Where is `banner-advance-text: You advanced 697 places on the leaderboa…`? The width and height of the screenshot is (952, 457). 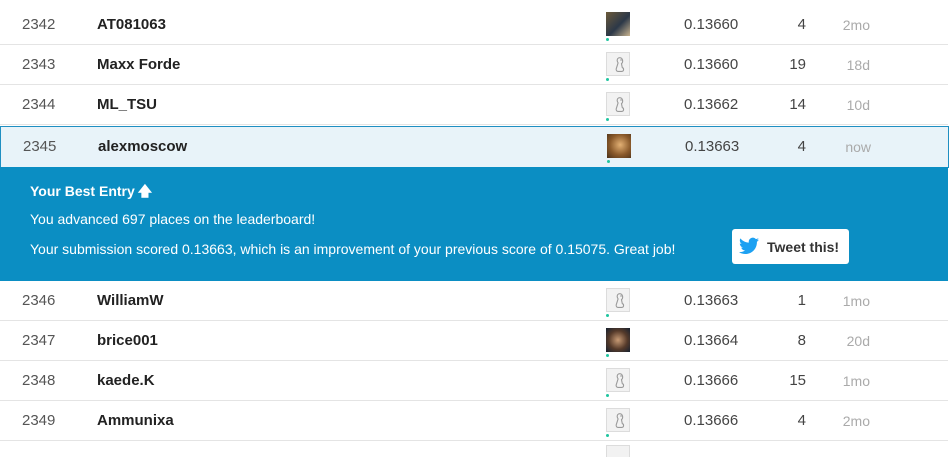 banner-advance-text: You advanced 697 places on the leaderboa… is located at coordinates (173, 219).